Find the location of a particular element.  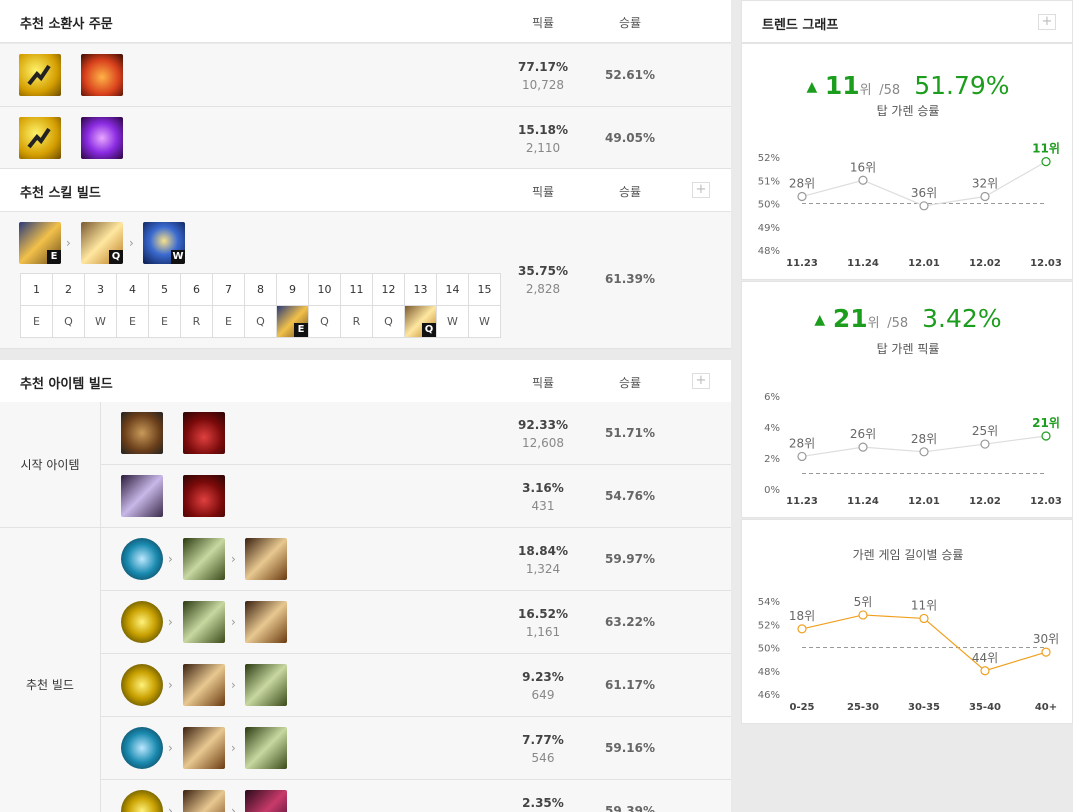

teleport-spell-icon is located at coordinates (102, 138).